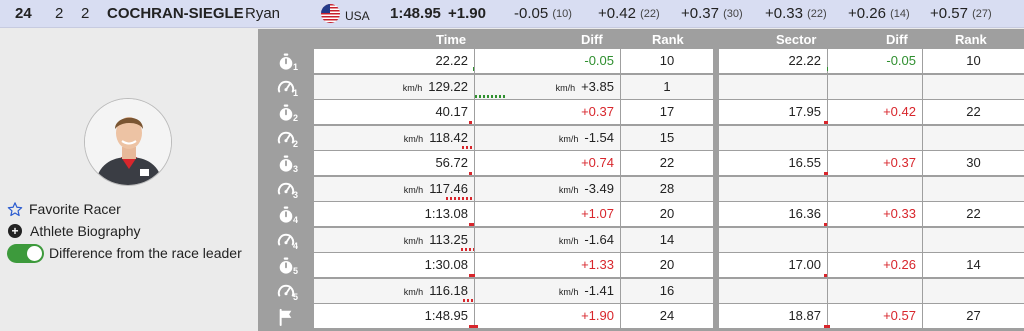  Describe the element at coordinates (900, 14) in the screenshot. I see `split-rank: (14)` at that location.